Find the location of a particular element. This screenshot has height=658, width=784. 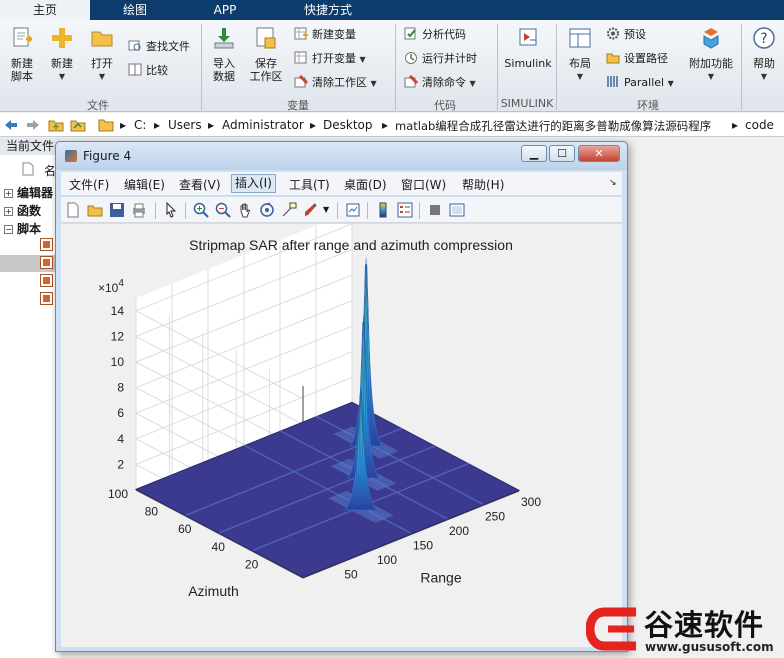

x-tick-label: 50 is located at coordinates (351, 575).